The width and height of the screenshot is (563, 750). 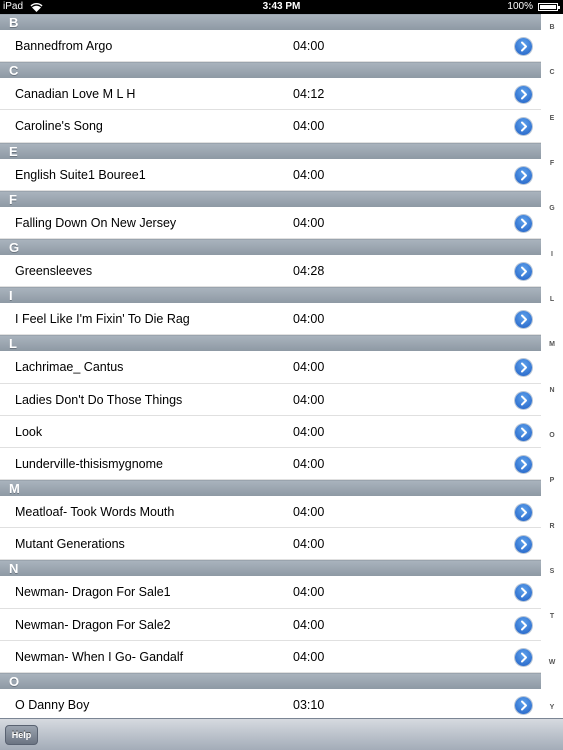 I want to click on index-letter: C, so click(x=552, y=72).